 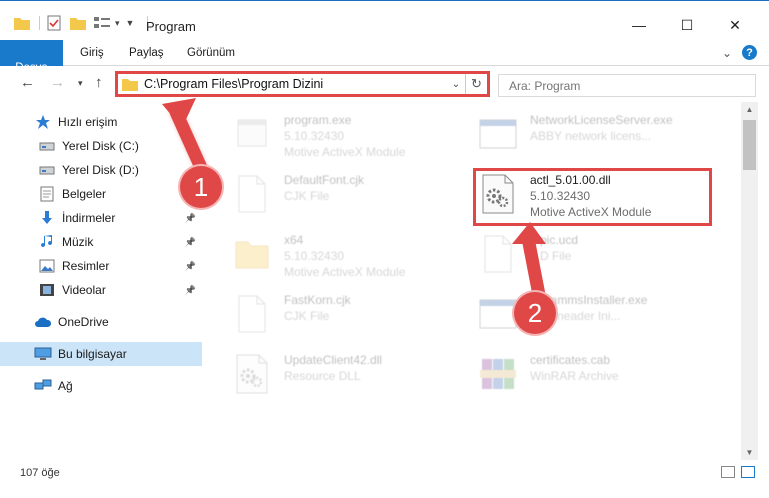 I want to click on view-options-icon, so click(x=103, y=23).